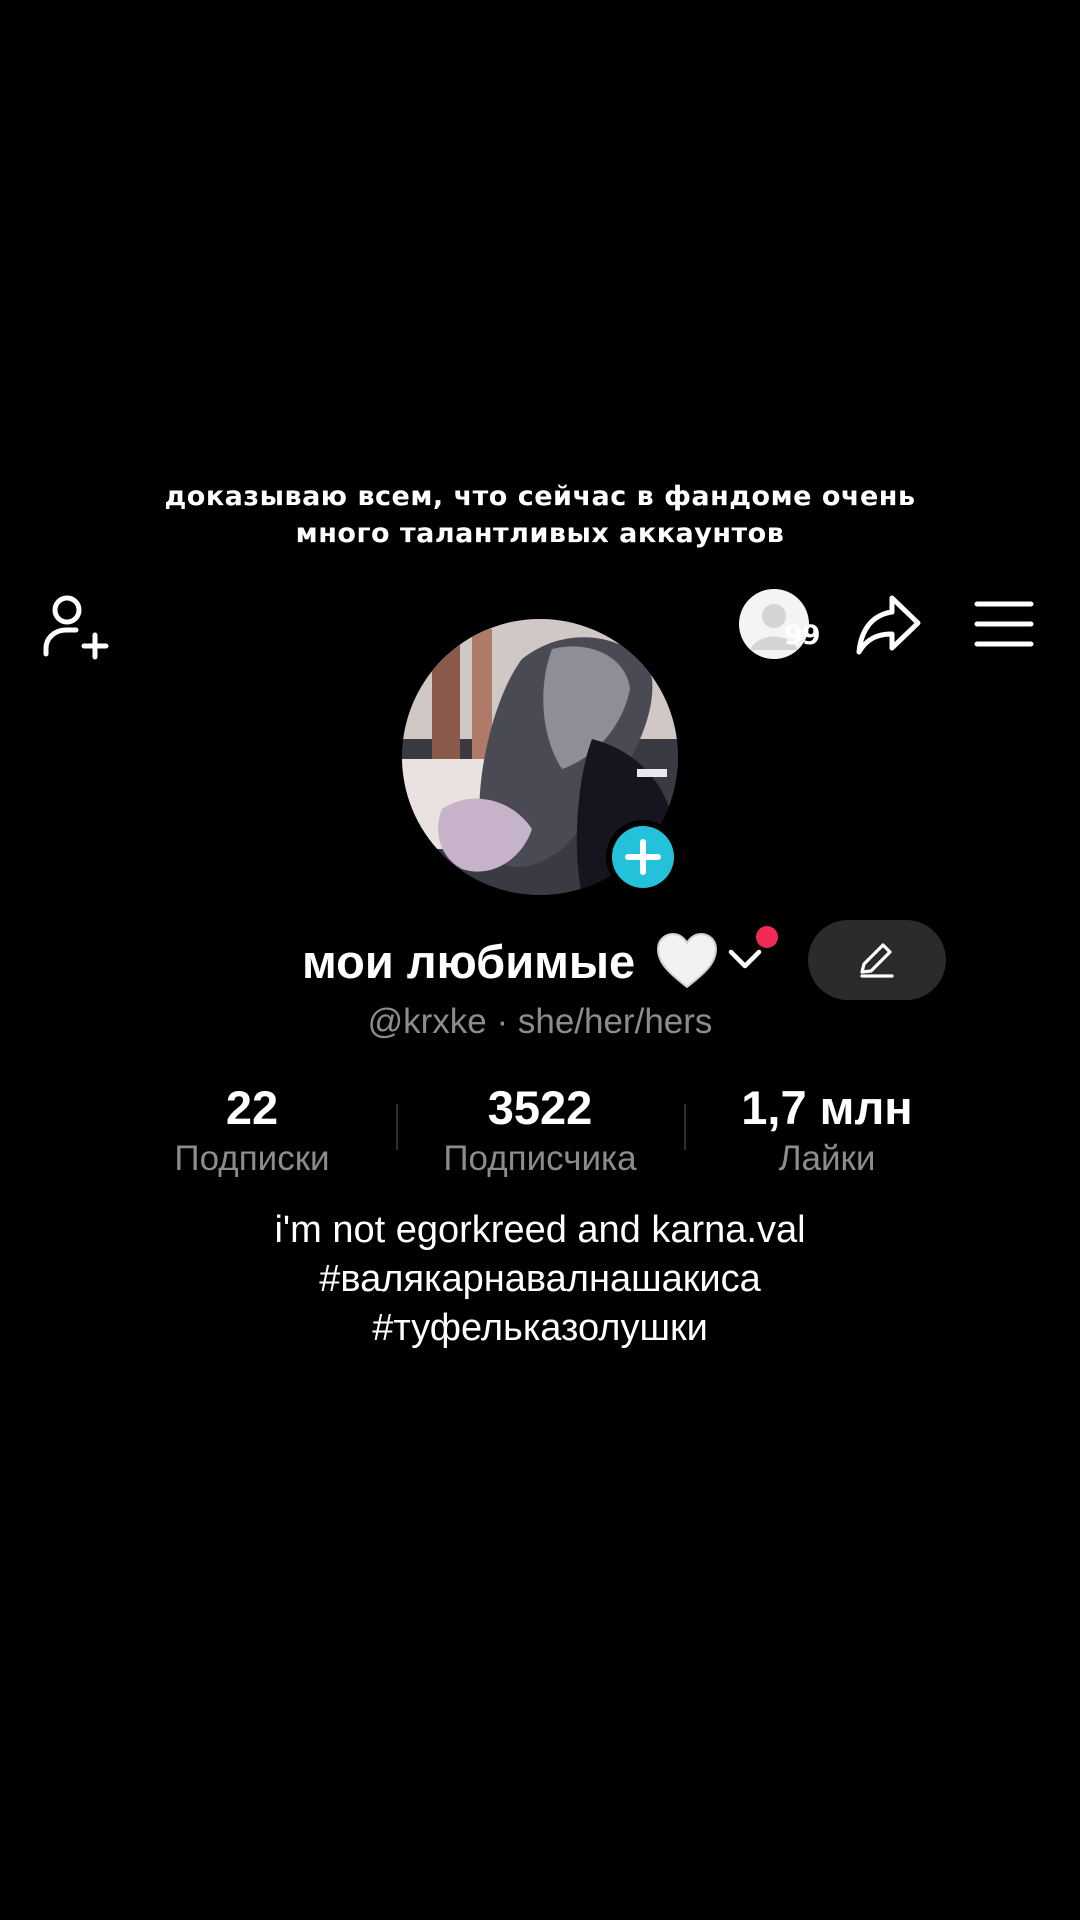 The width and height of the screenshot is (1080, 1920). Describe the element at coordinates (252, 1107) in the screenshot. I see `following-count: 22` at that location.